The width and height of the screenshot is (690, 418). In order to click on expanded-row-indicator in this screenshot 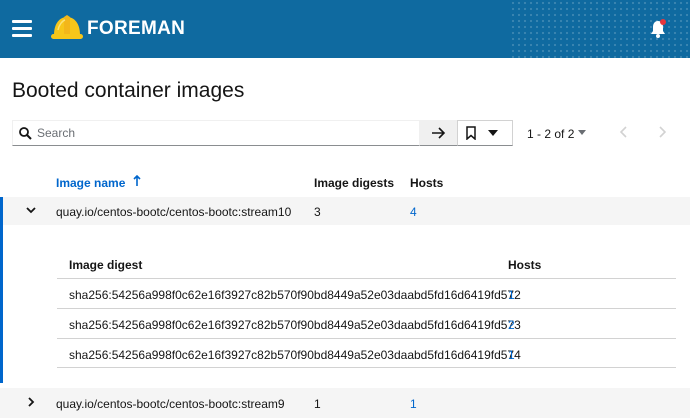, I will do `click(1, 290)`.